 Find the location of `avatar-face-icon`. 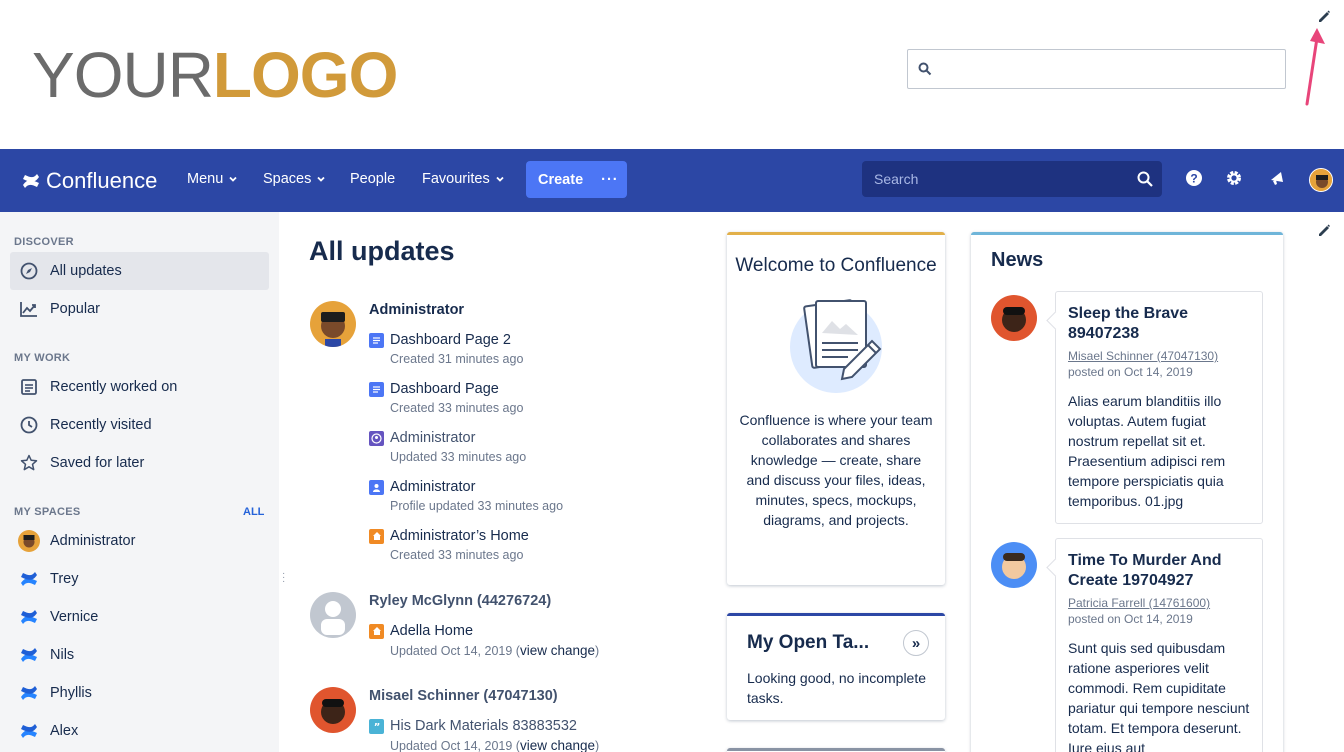

avatar-face-icon is located at coordinates (1321, 180).